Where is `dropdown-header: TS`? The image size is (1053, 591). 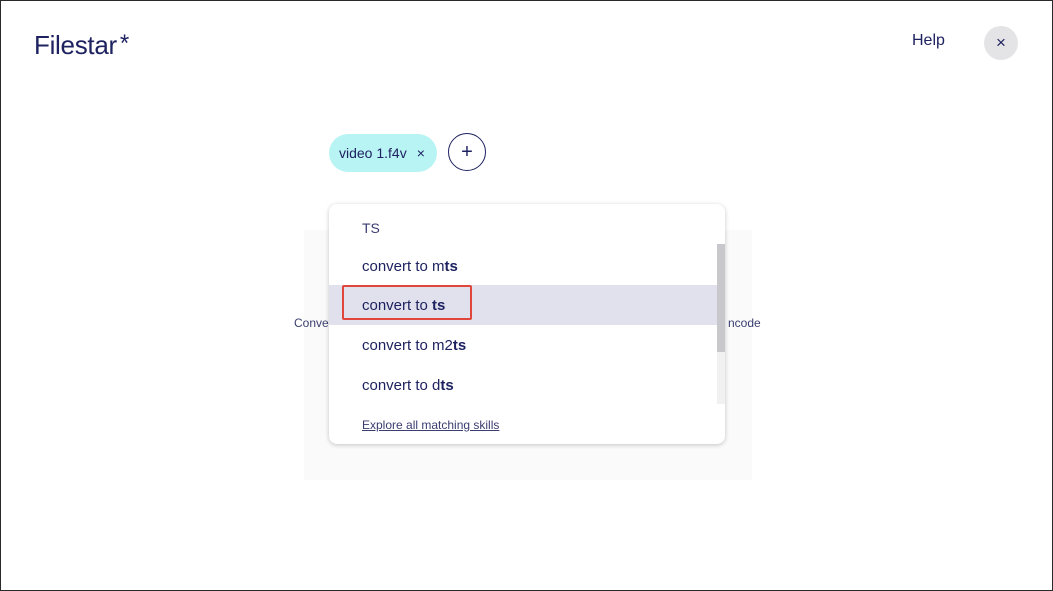
dropdown-header: TS is located at coordinates (371, 228).